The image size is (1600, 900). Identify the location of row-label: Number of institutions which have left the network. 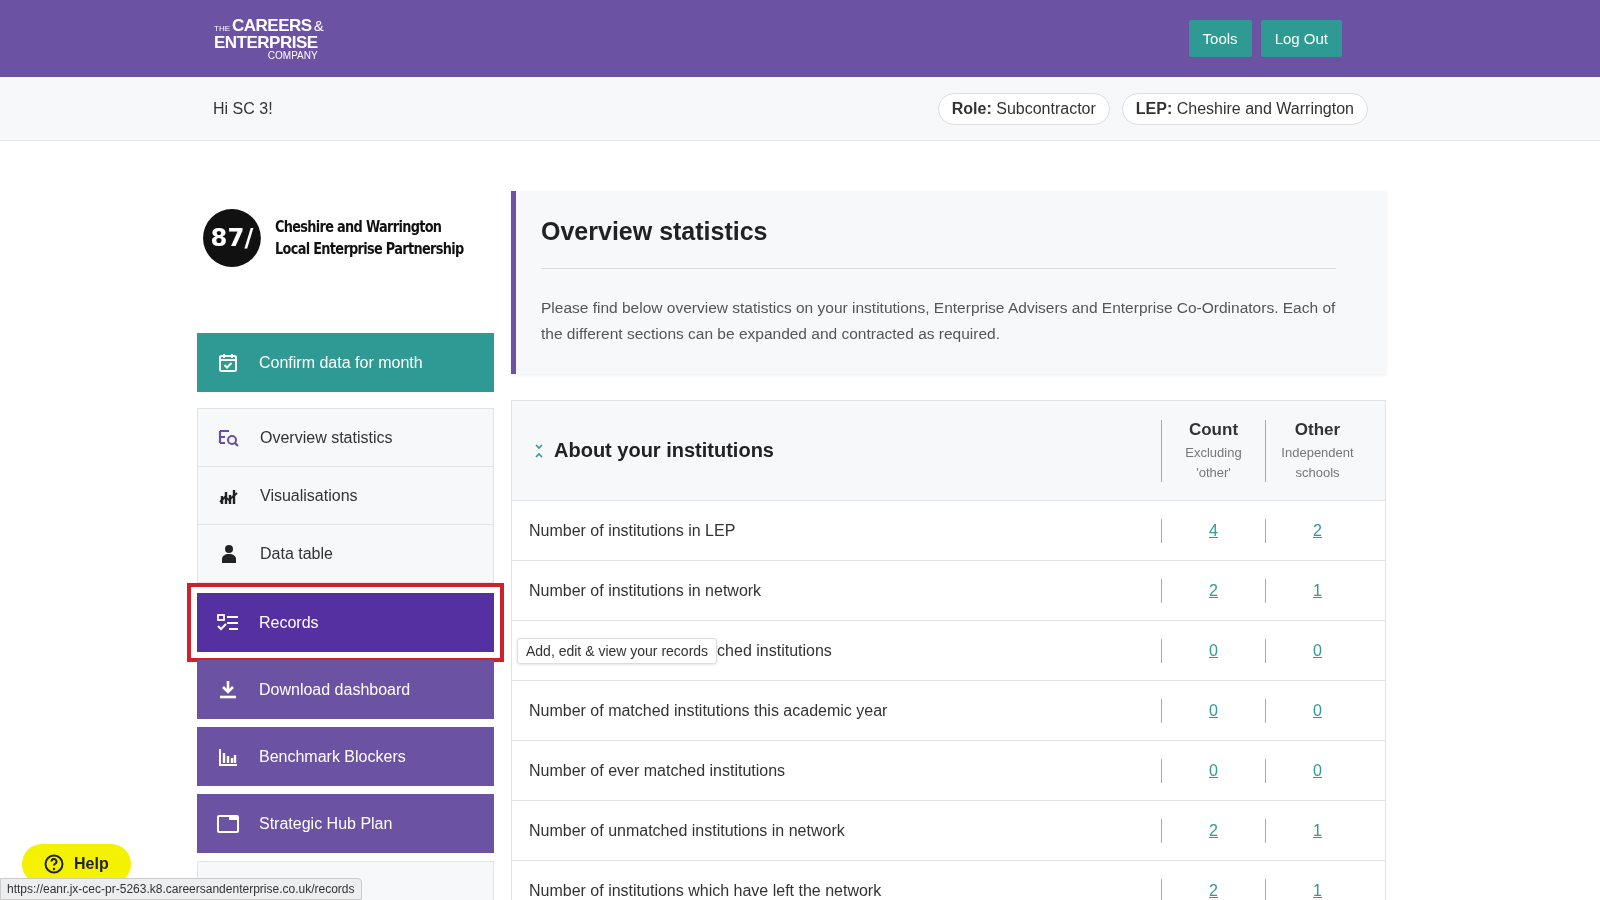
(705, 890).